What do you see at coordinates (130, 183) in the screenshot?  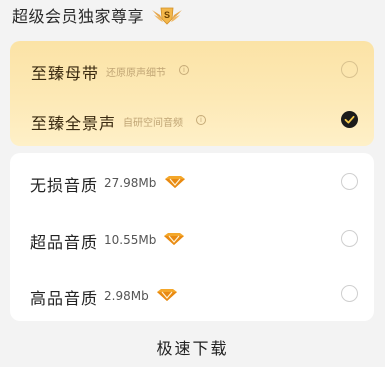 I see `quality-option-size: 27.98Mb` at bounding box center [130, 183].